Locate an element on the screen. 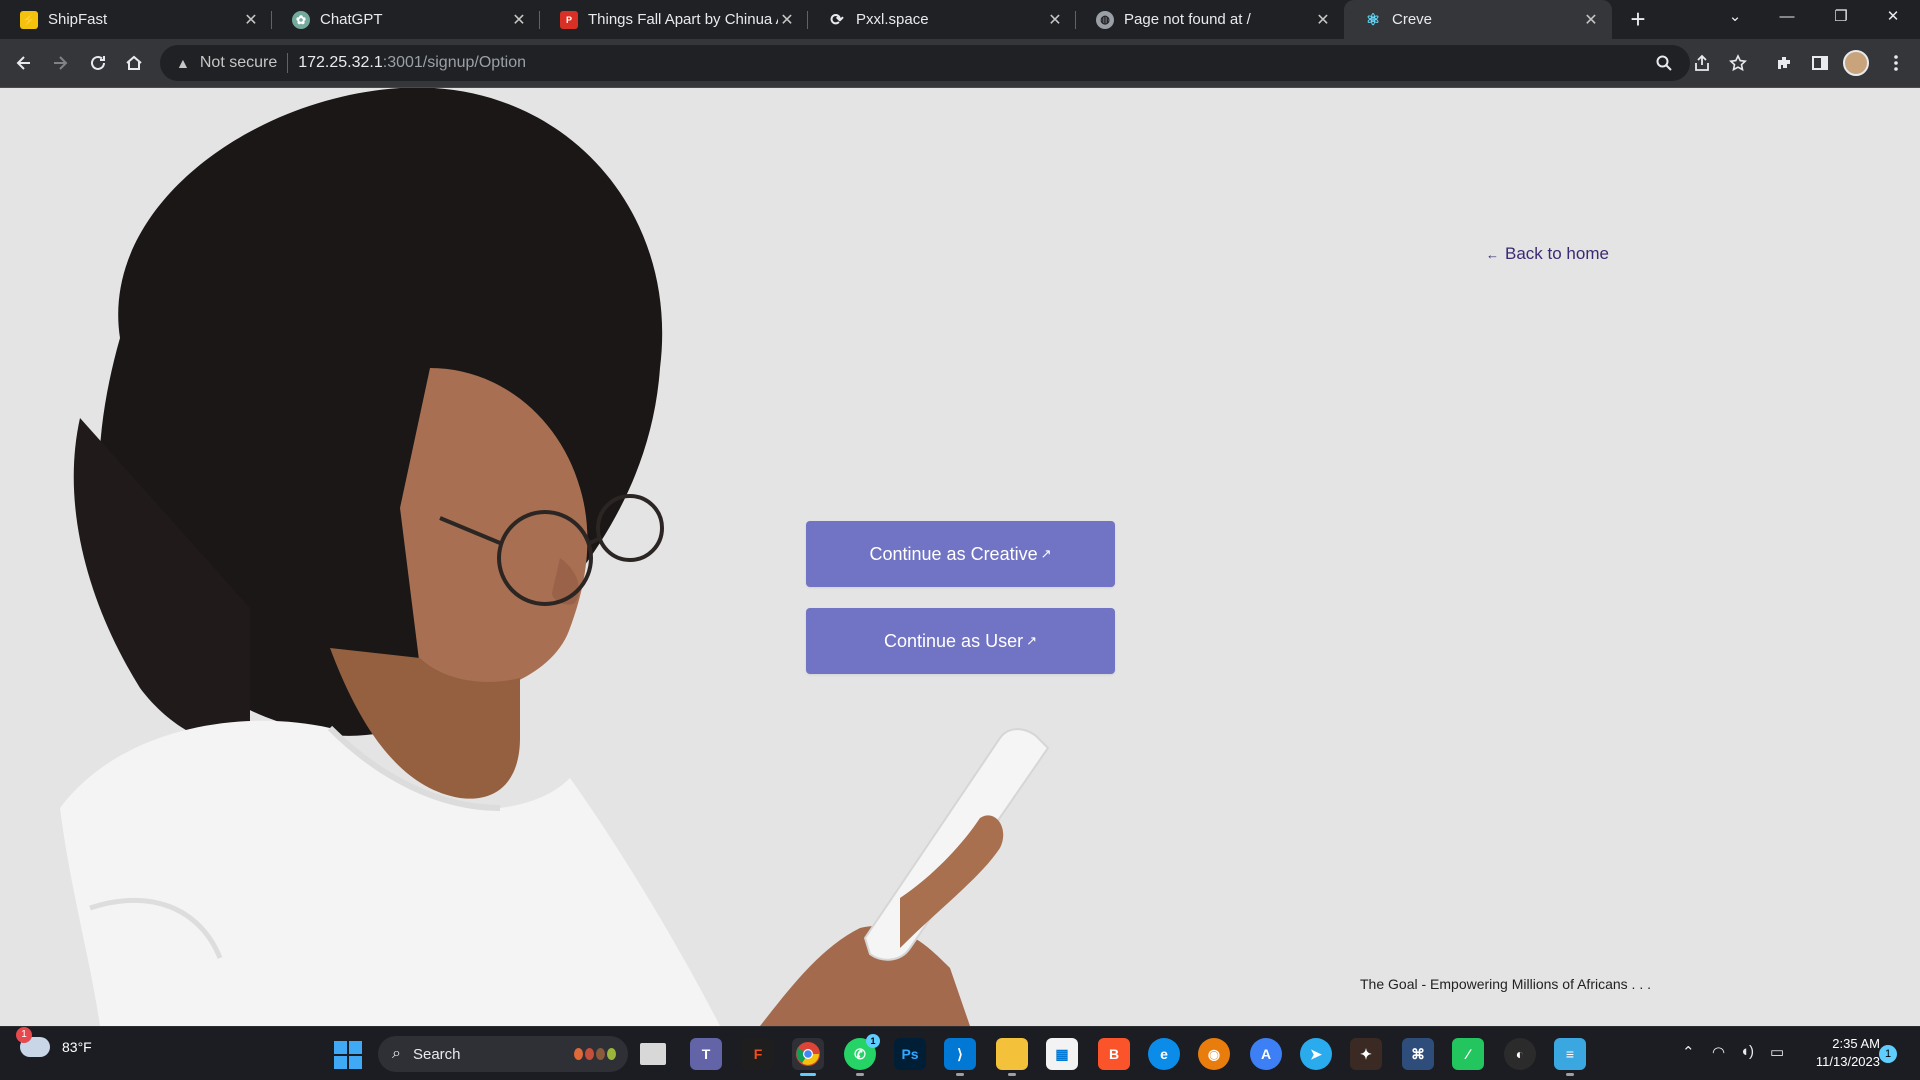  panel-icon is located at coordinates (1820, 63).